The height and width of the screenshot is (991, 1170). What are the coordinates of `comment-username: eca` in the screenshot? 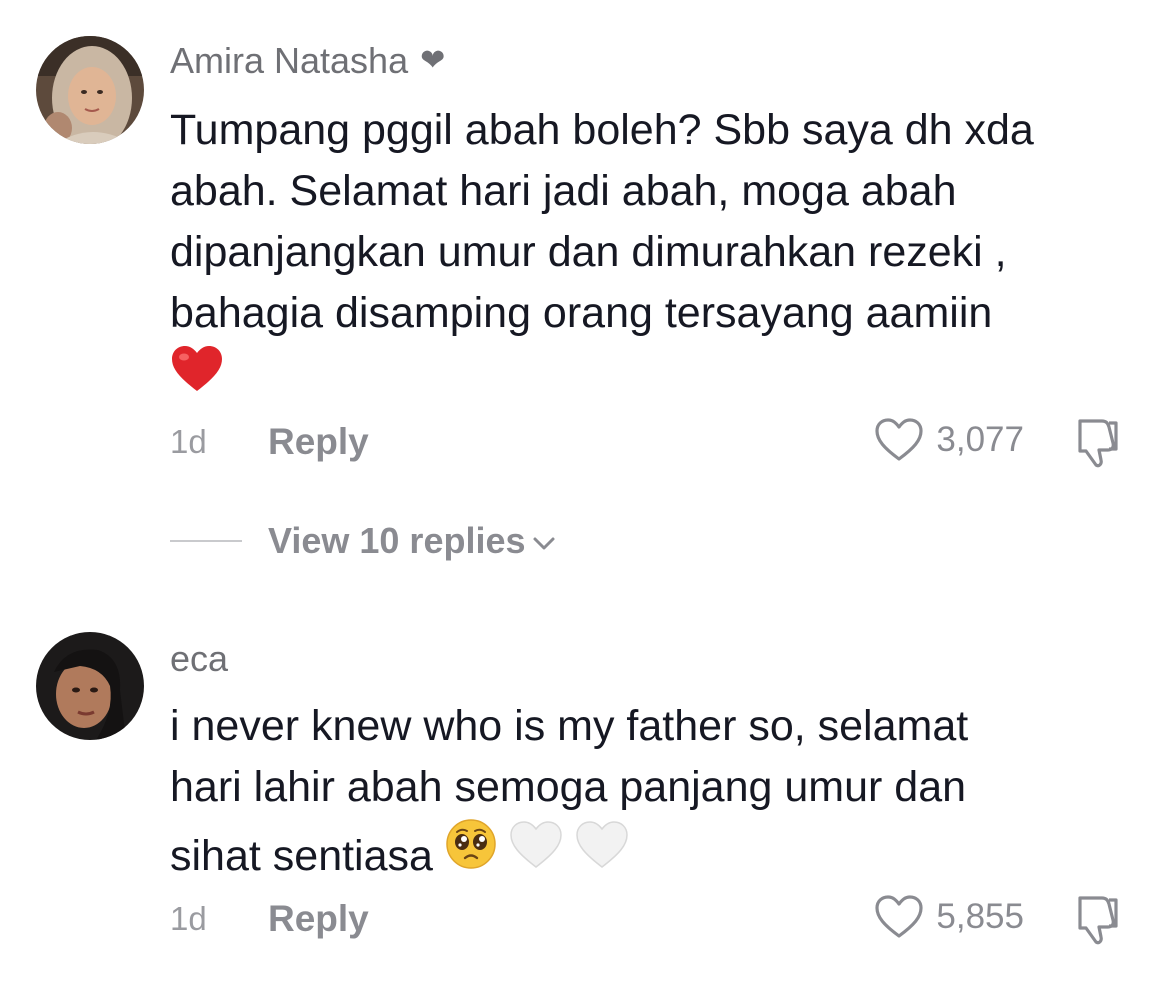 It's located at (199, 659).